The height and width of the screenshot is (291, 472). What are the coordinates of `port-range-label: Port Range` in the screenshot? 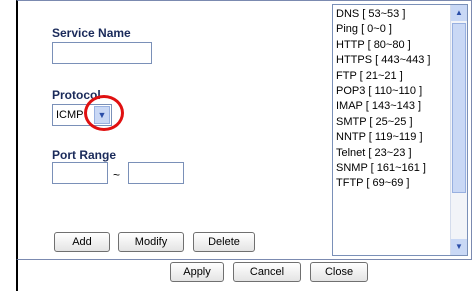 It's located at (84, 155).